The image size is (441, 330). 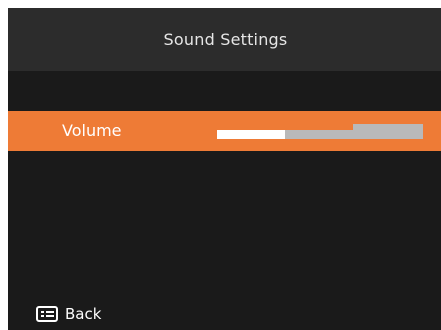 What do you see at coordinates (83, 314) in the screenshot?
I see `back-label: Back` at bounding box center [83, 314].